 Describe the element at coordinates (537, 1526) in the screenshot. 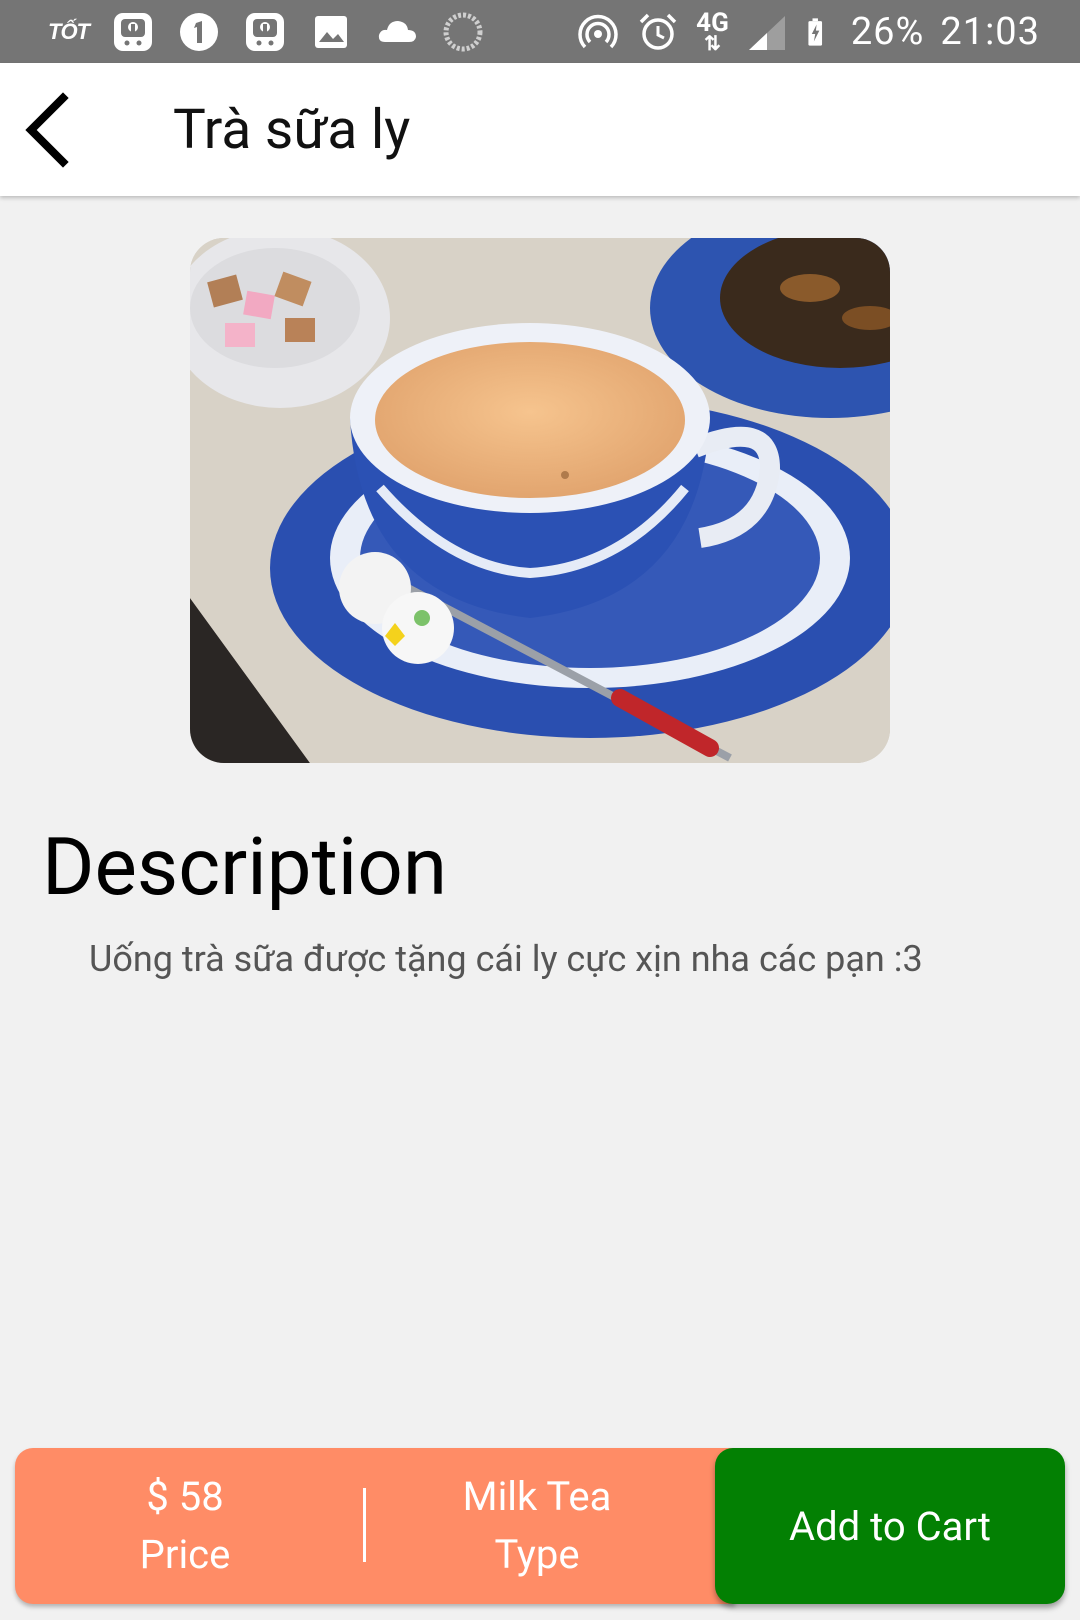

I see `type-block: Milk Tea Type` at that location.